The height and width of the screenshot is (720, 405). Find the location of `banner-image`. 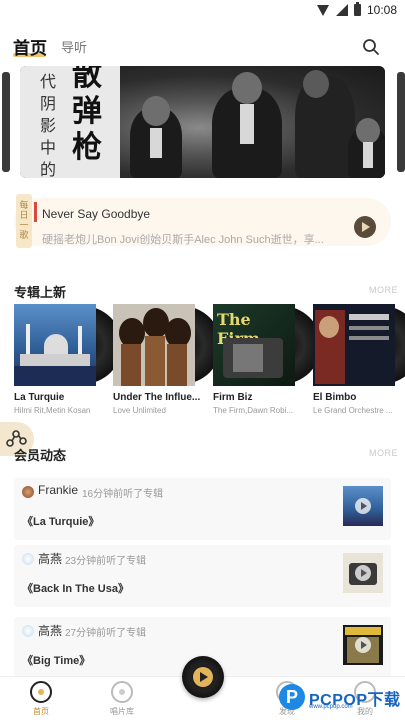

banner-image is located at coordinates (252, 122).